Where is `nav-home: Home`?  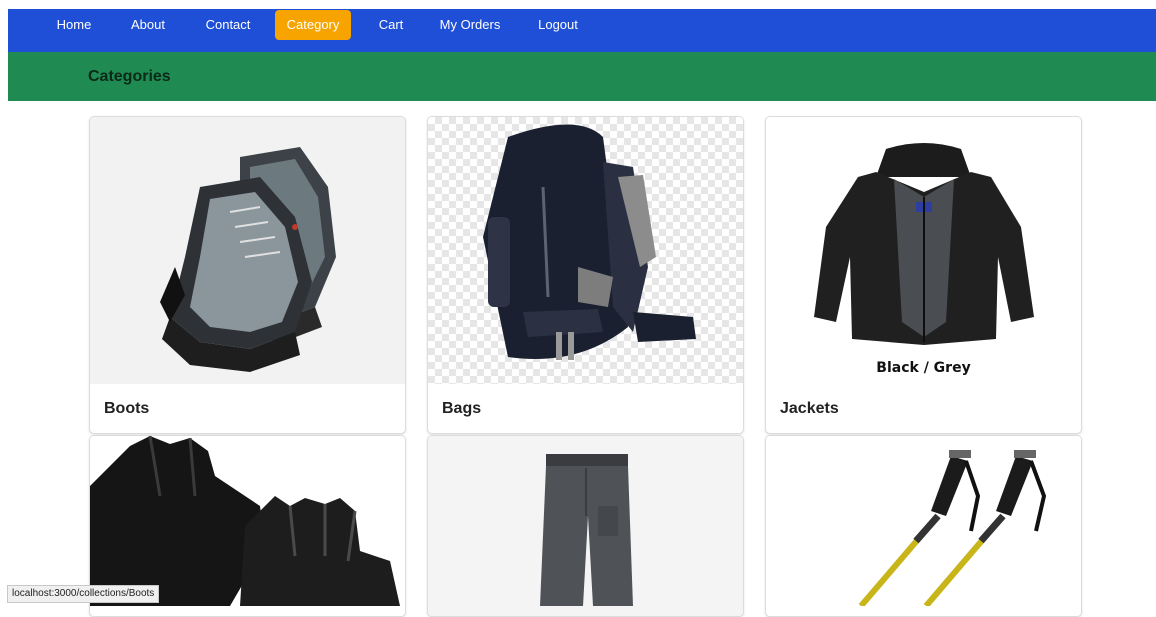
nav-home: Home is located at coordinates (74, 30).